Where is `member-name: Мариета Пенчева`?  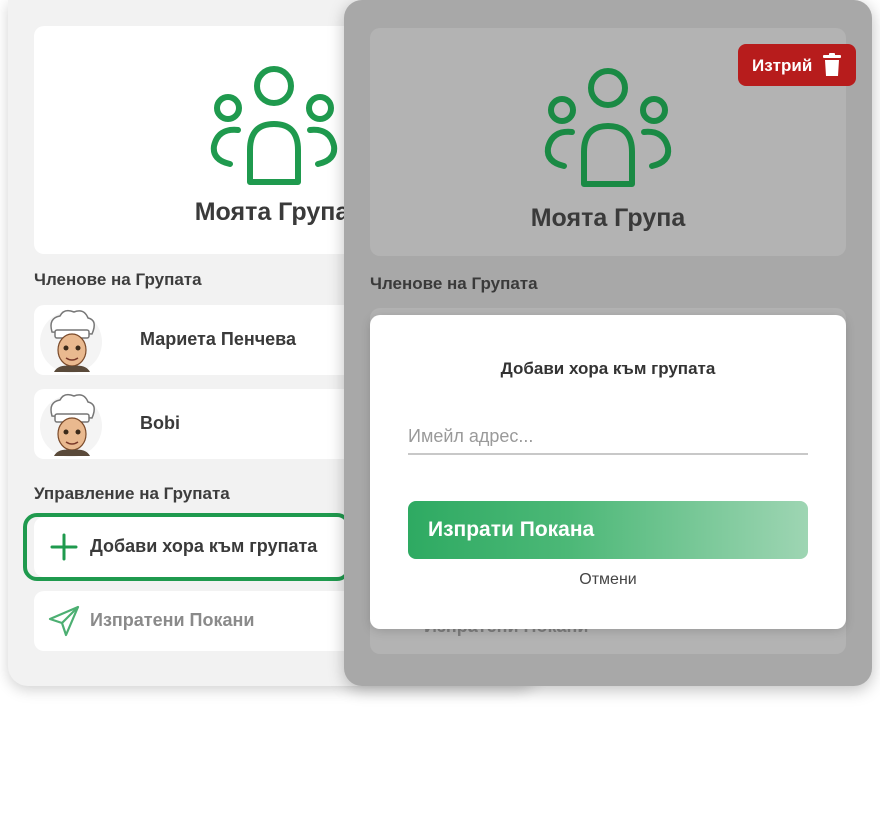
member-name: Мариета Пенчева is located at coordinates (218, 339).